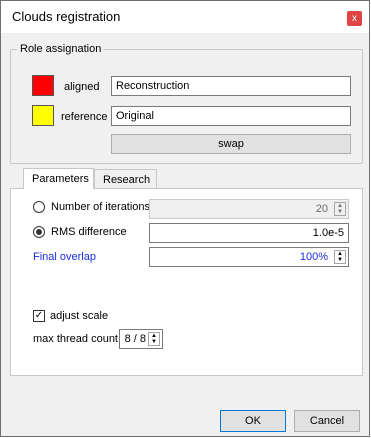 The image size is (371, 438). What do you see at coordinates (354, 18) in the screenshot?
I see `close-icon: x` at bounding box center [354, 18].